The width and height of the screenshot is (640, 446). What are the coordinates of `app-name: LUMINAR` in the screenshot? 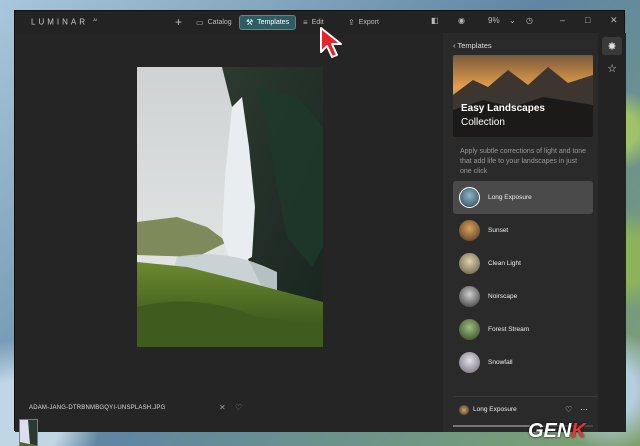 It's located at (60, 22).